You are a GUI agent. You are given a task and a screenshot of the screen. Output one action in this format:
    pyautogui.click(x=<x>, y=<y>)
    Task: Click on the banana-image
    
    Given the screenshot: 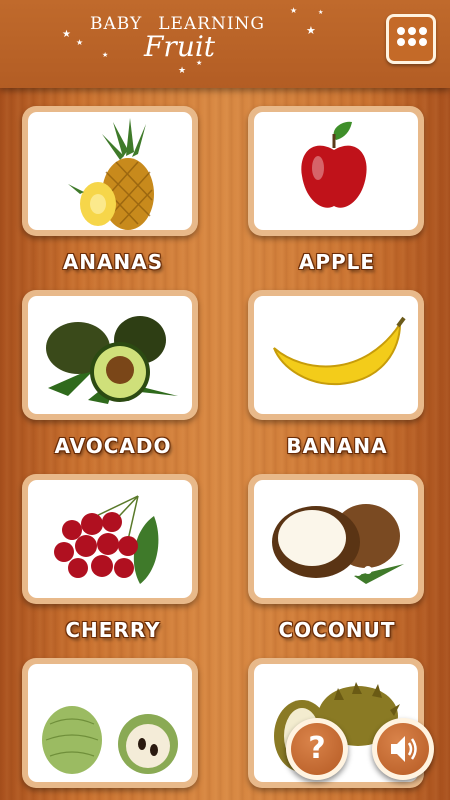 What is the action you would take?
    pyautogui.click(x=336, y=355)
    